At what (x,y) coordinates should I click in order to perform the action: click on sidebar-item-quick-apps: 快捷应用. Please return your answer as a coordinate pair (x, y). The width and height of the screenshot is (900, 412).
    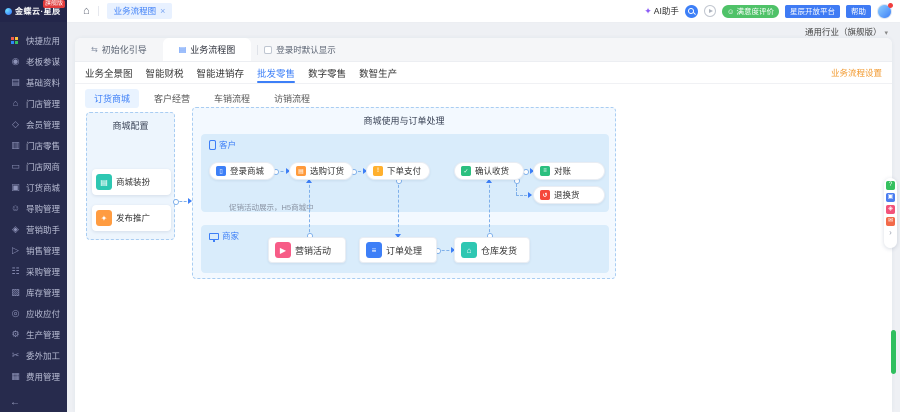
    Looking at the image, I should click on (33, 40).